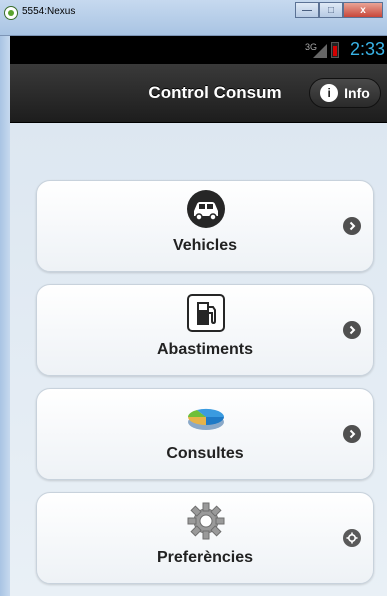 Image resolution: width=387 pixels, height=596 pixels. I want to click on close-button: x, so click(363, 10).